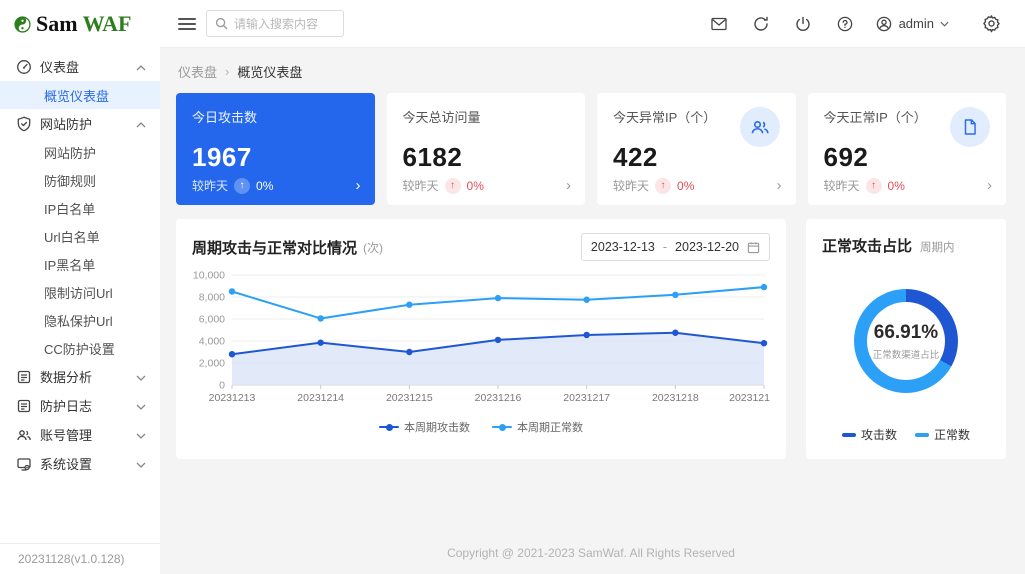 The height and width of the screenshot is (574, 1025). Describe the element at coordinates (197, 71) in the screenshot. I see `breadcrumb-dashboard: 仪表盘` at that location.